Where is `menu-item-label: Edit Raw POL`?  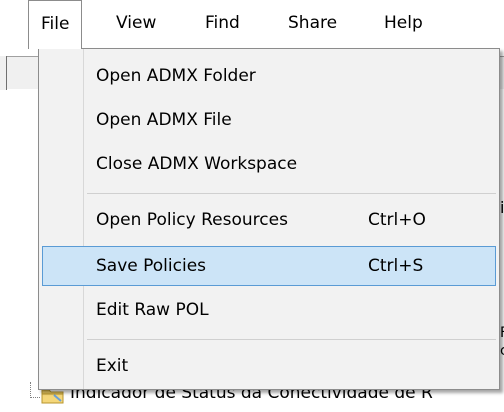
menu-item-label: Edit Raw POL is located at coordinates (152, 310).